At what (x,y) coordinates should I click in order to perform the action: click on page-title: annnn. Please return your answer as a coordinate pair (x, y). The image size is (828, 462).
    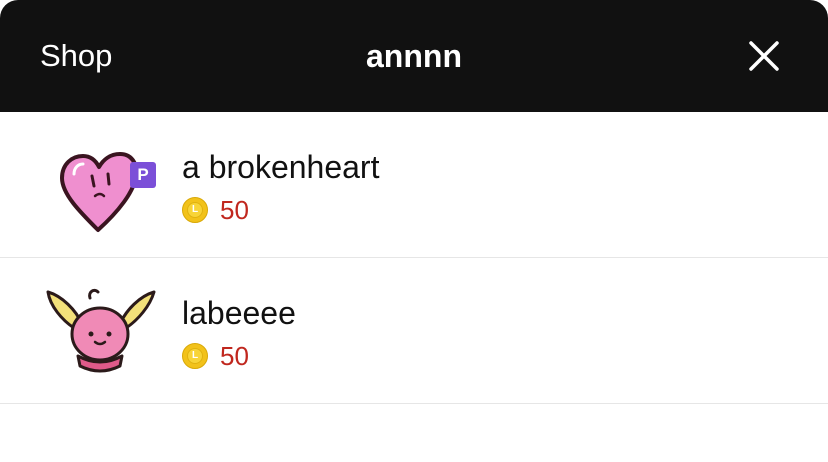
    Looking at the image, I should click on (414, 56).